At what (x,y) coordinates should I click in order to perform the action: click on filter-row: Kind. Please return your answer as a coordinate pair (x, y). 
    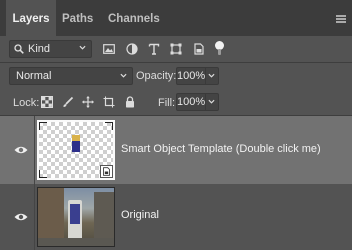
    Looking at the image, I should click on (176, 49).